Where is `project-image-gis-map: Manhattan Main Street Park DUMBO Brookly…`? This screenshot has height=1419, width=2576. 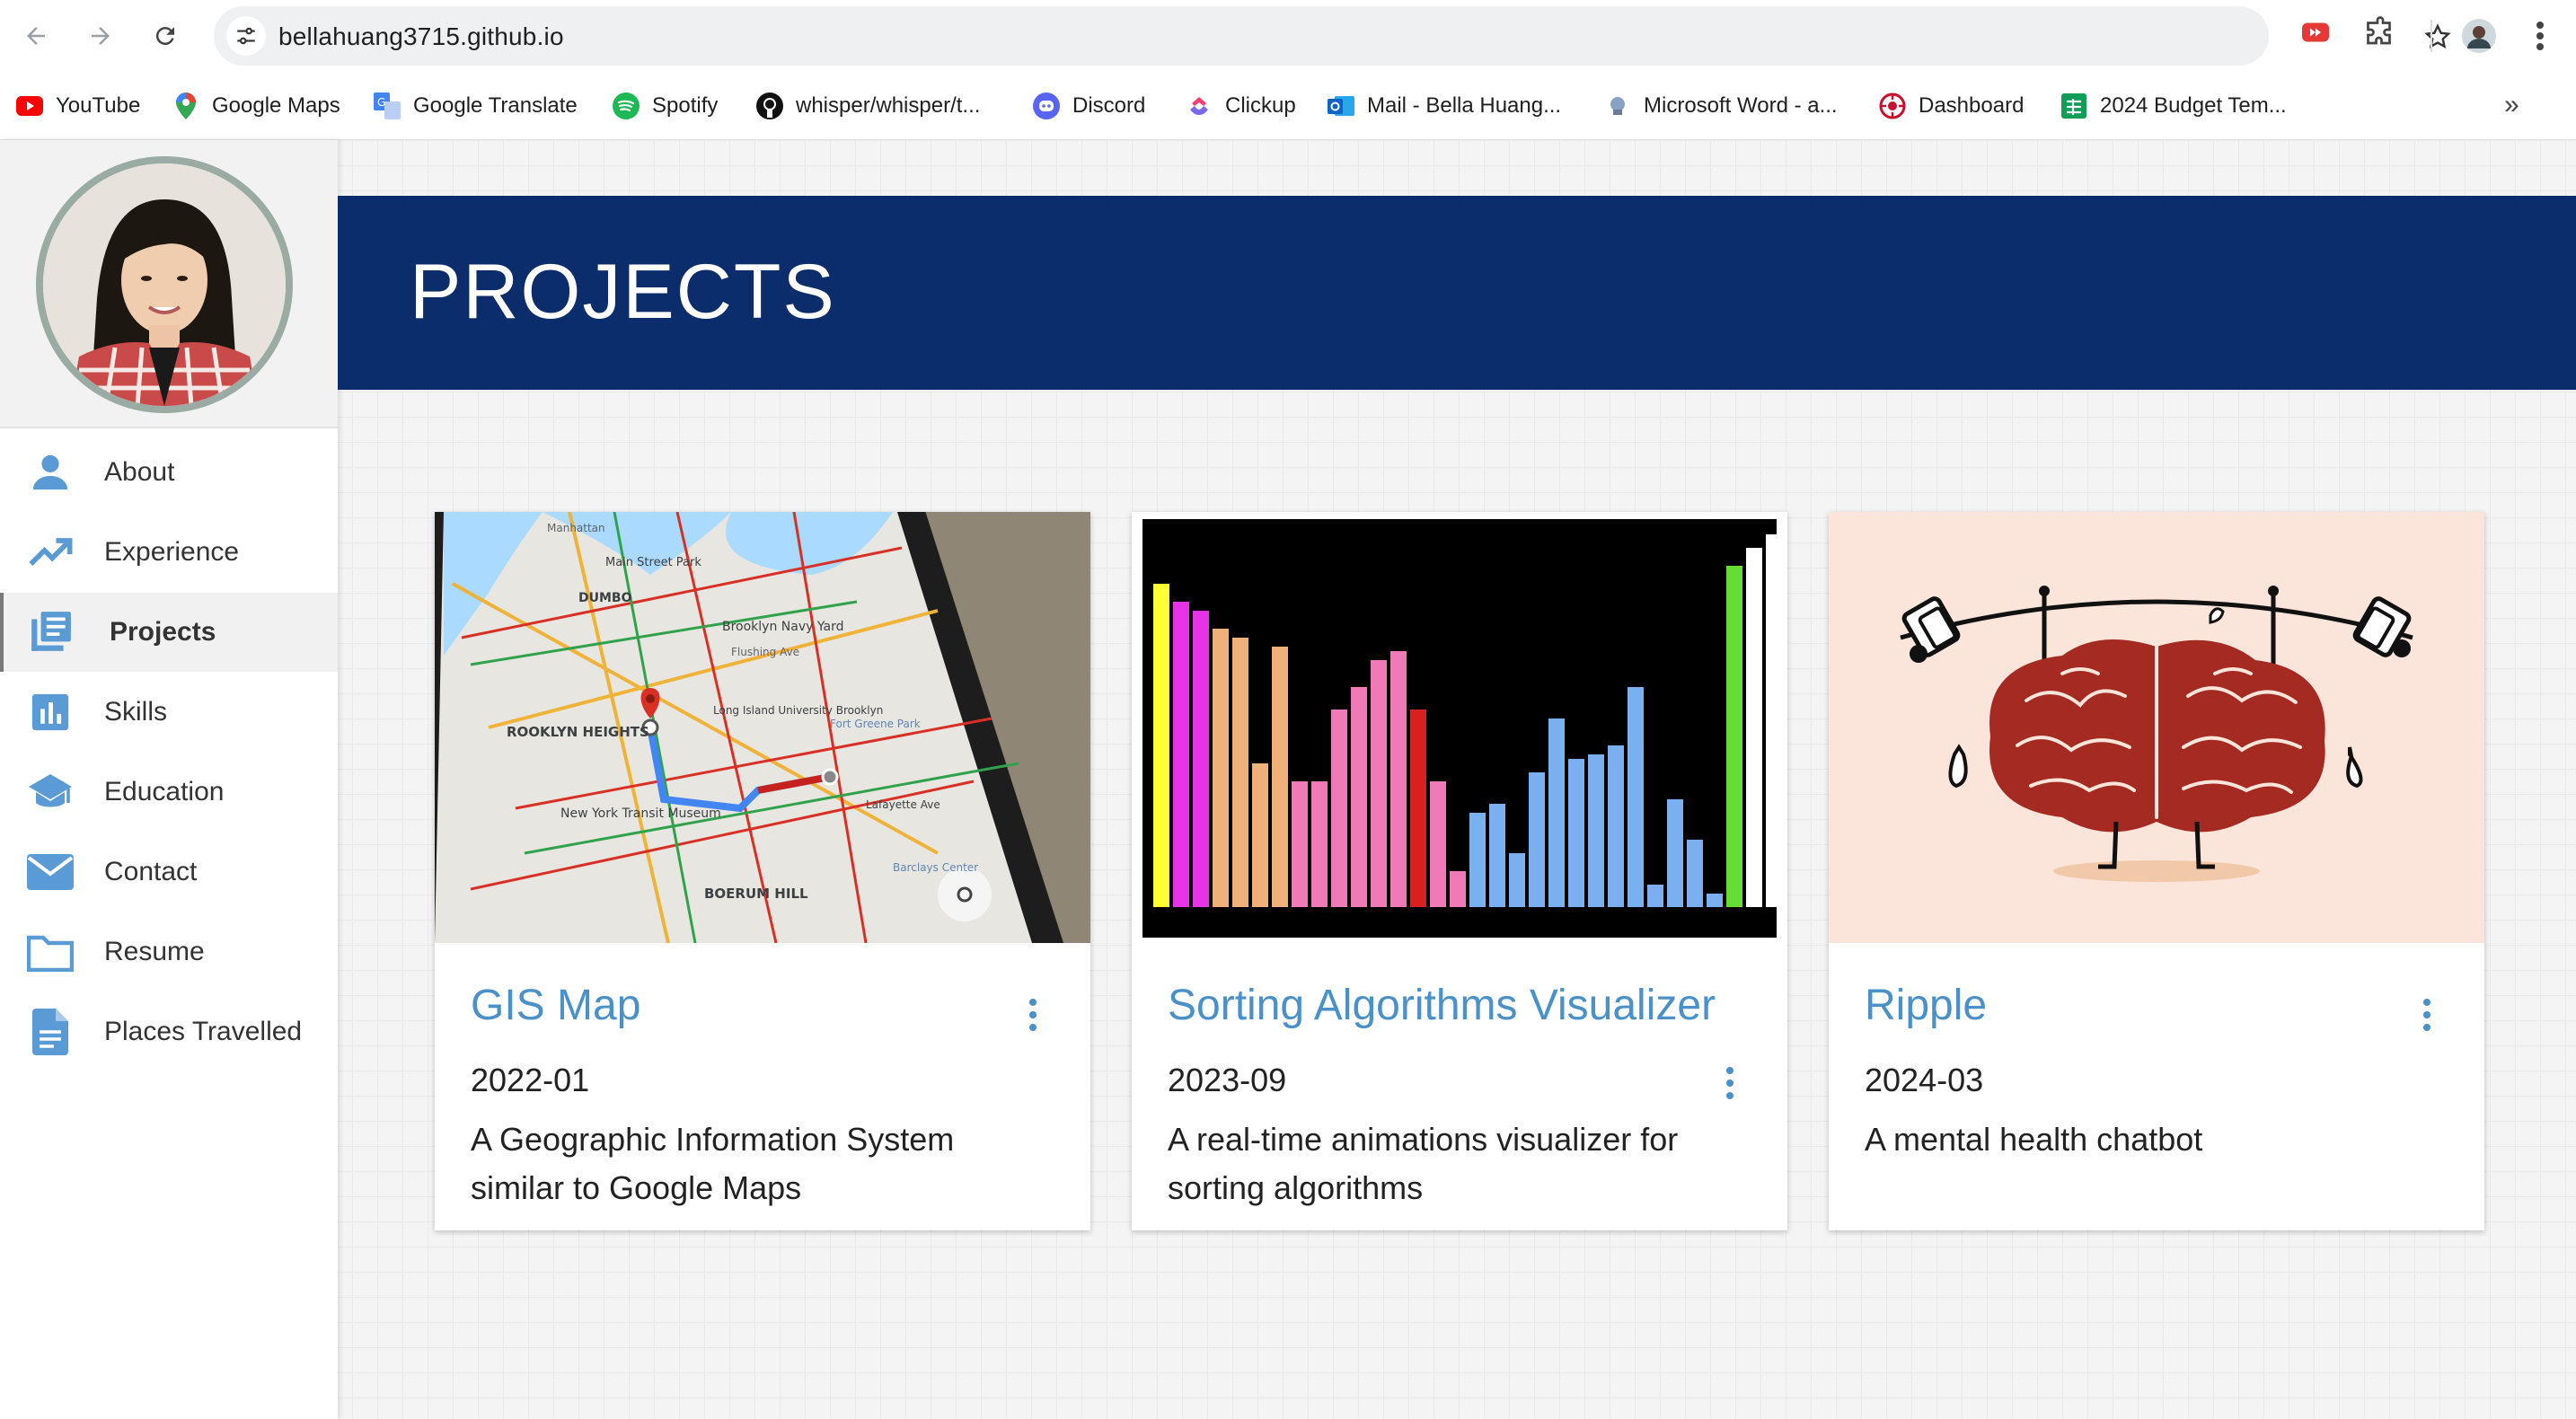 project-image-gis-map: Manhattan Main Street Park DUMBO Brookly… is located at coordinates (762, 728).